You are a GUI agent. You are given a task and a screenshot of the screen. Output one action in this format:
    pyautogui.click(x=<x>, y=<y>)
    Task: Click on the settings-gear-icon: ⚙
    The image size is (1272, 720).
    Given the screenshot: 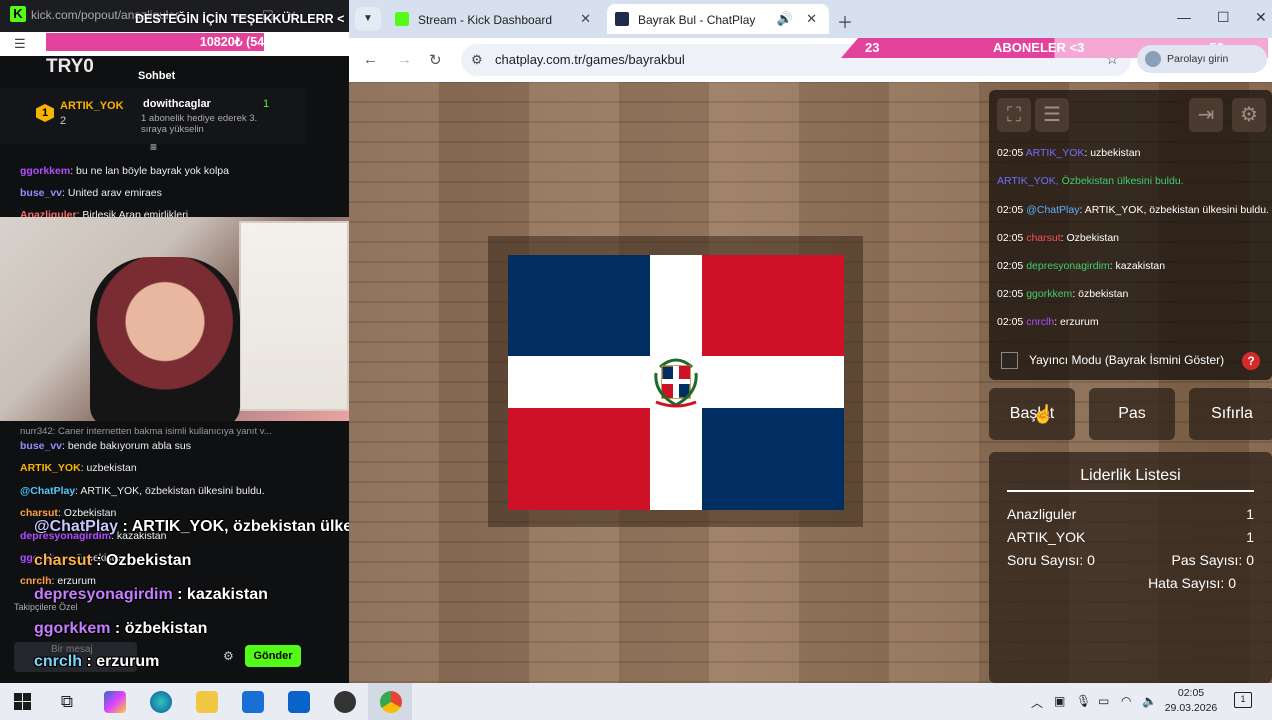 What is the action you would take?
    pyautogui.click(x=1249, y=115)
    